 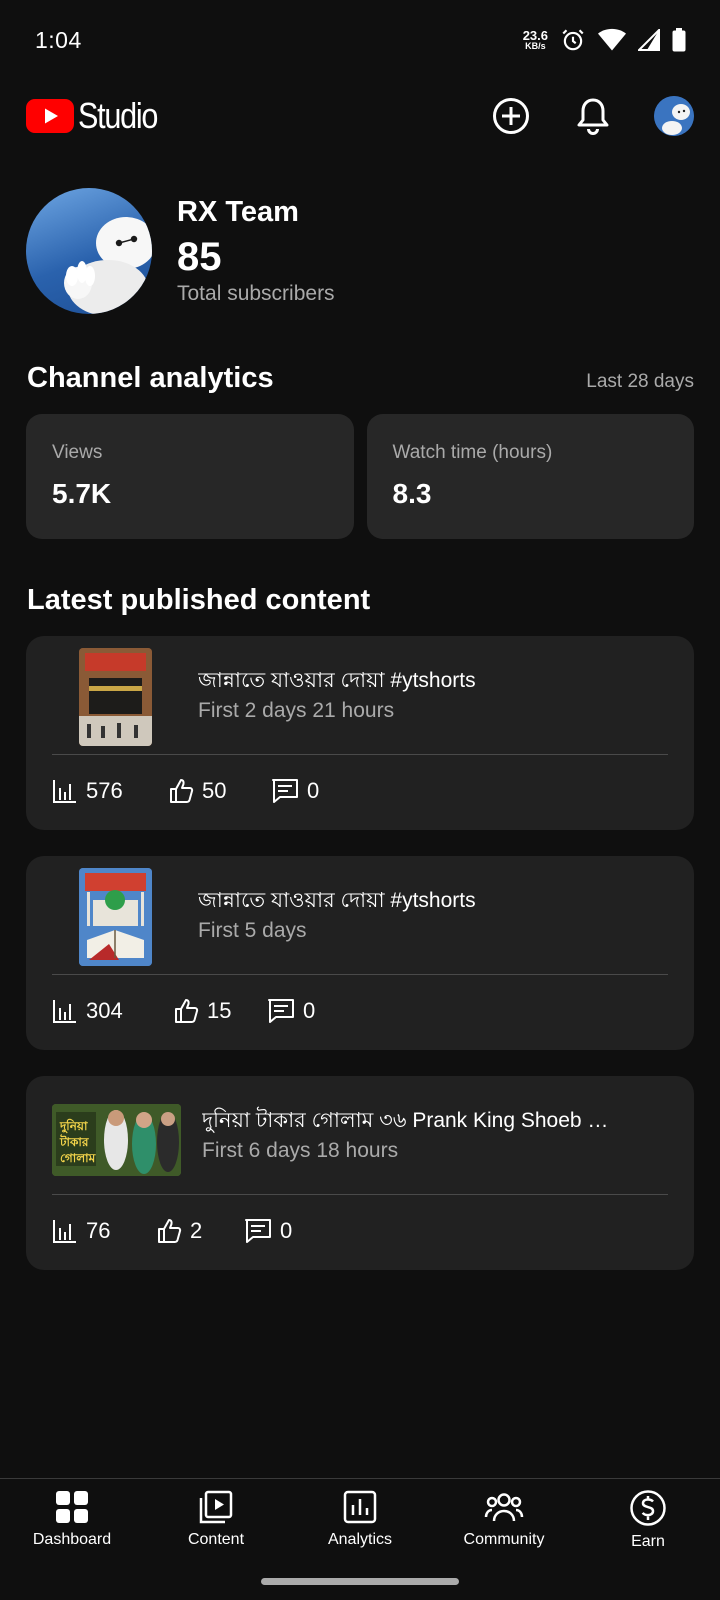 I want to click on likes-count: 15, so click(x=219, y=1010).